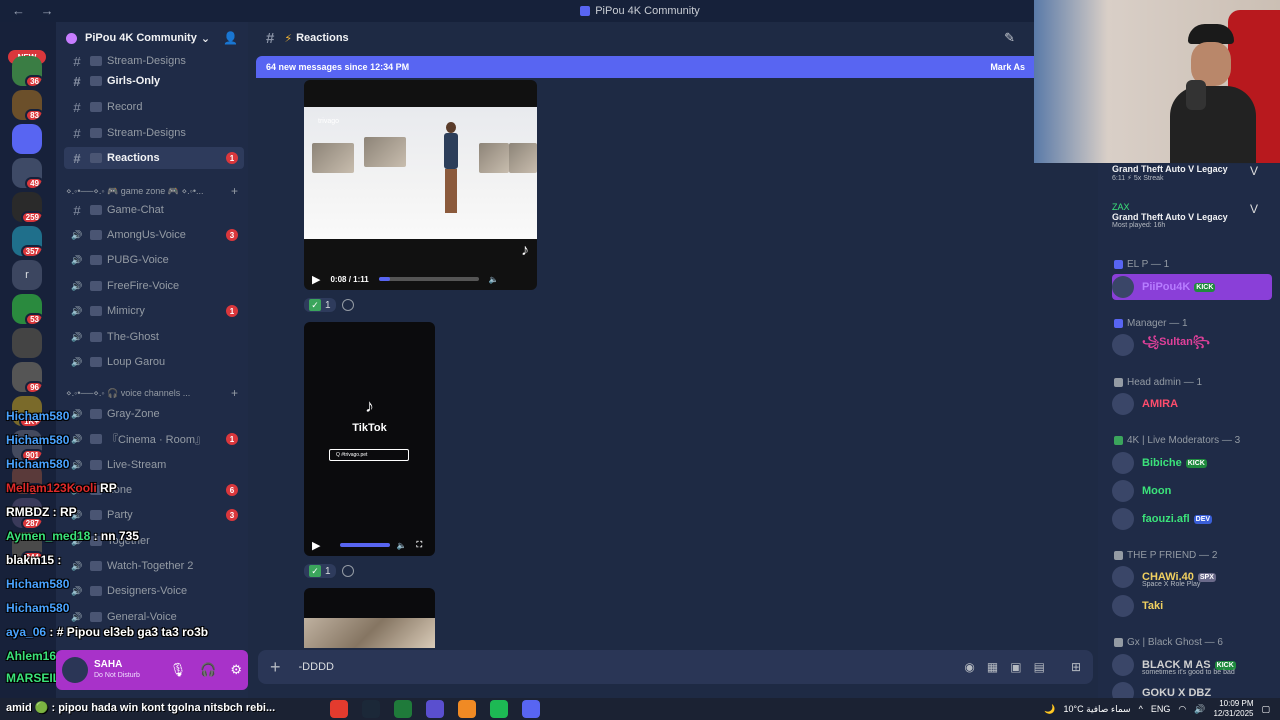 Image resolution: width=1280 pixels, height=720 pixels. What do you see at coordinates (316, 667) in the screenshot?
I see `composer-text: -DDDD` at bounding box center [316, 667].